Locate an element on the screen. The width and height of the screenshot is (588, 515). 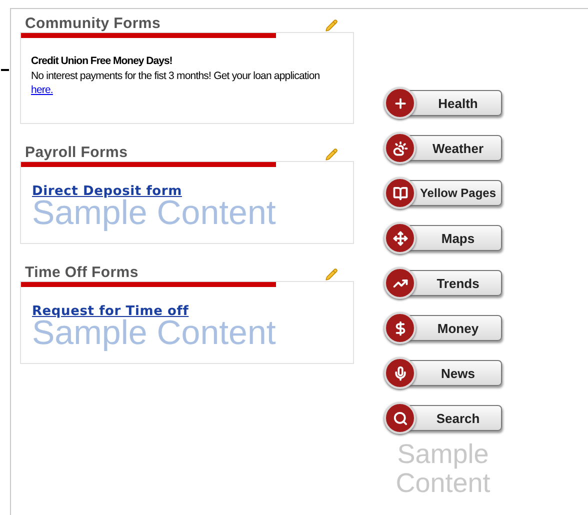
form-link: Direct Deposit form is located at coordinates (107, 191).